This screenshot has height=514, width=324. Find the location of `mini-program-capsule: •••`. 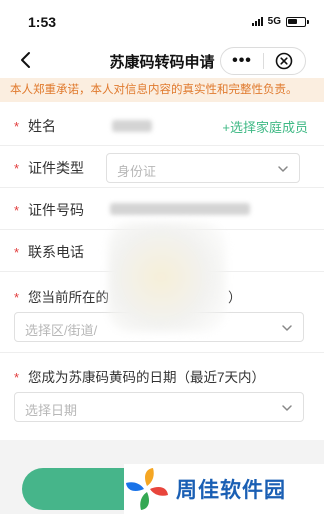

mini-program-capsule: ••• is located at coordinates (263, 61).